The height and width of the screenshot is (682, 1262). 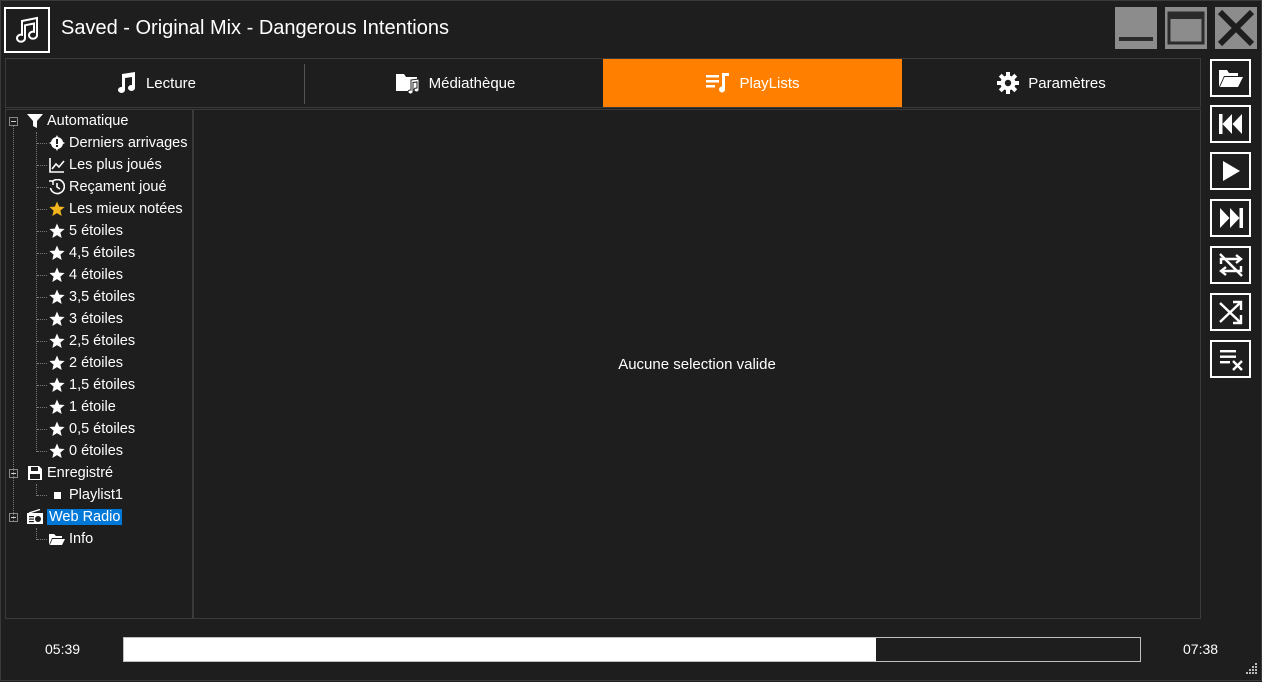 I want to click on total-time: 07:38, so click(x=1201, y=649).